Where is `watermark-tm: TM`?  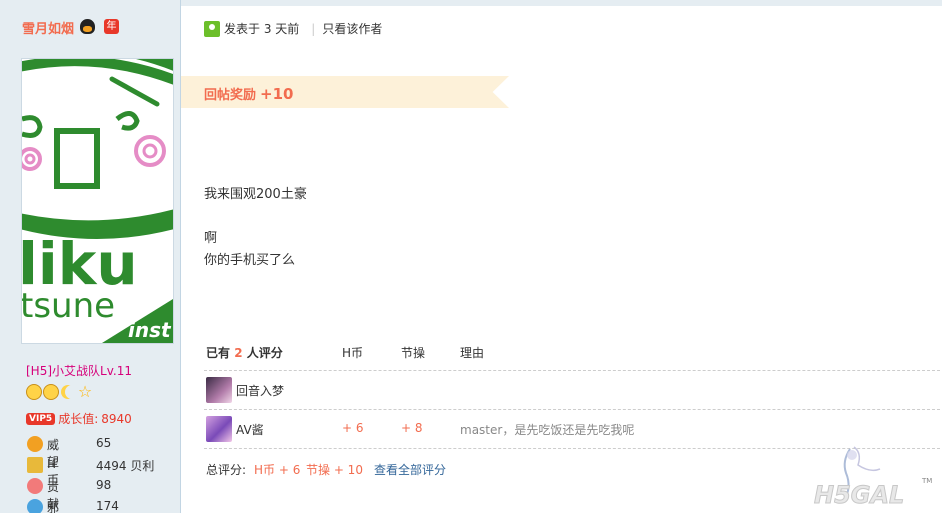 watermark-tm: TM is located at coordinates (926, 481).